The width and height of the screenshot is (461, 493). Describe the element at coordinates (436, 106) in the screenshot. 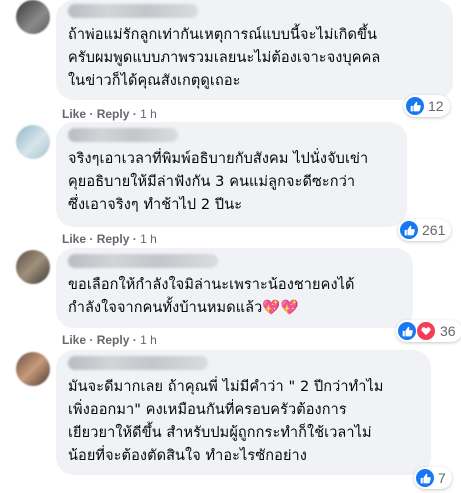

I see `reaction-count: 12` at that location.